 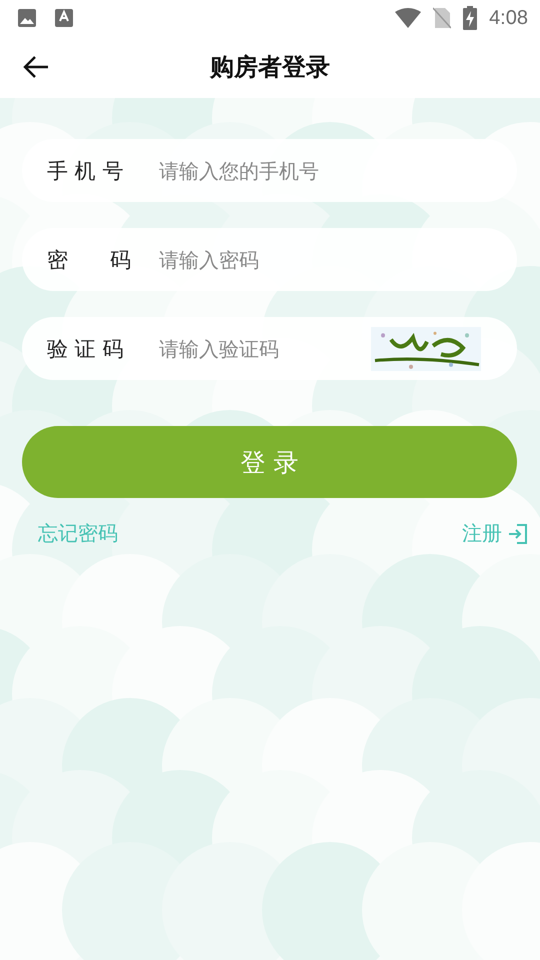 I want to click on form-field: 手 机 号 请输入您的手机号, so click(x=269, y=170).